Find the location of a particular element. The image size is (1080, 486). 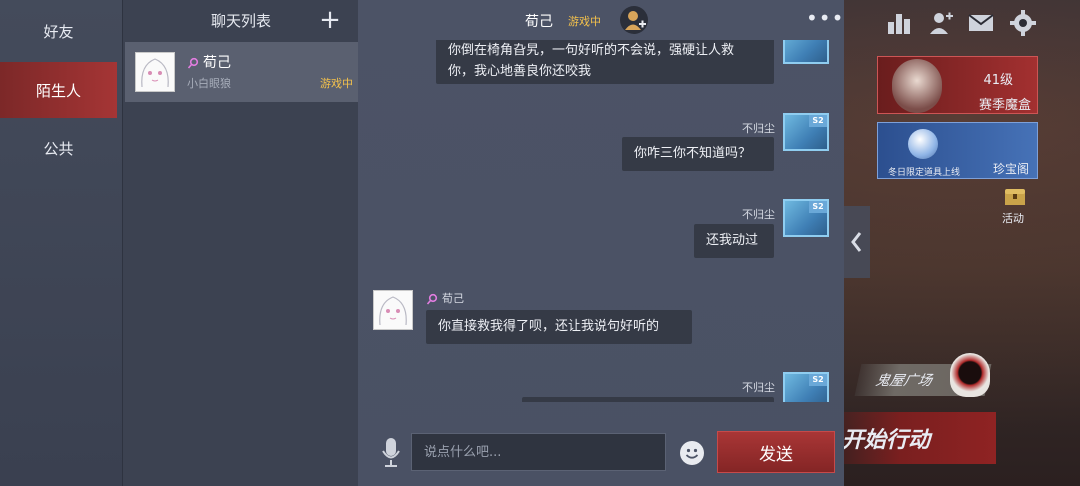

category-sidebar: 好友 陌生人 公共 is located at coordinates (61, 243).